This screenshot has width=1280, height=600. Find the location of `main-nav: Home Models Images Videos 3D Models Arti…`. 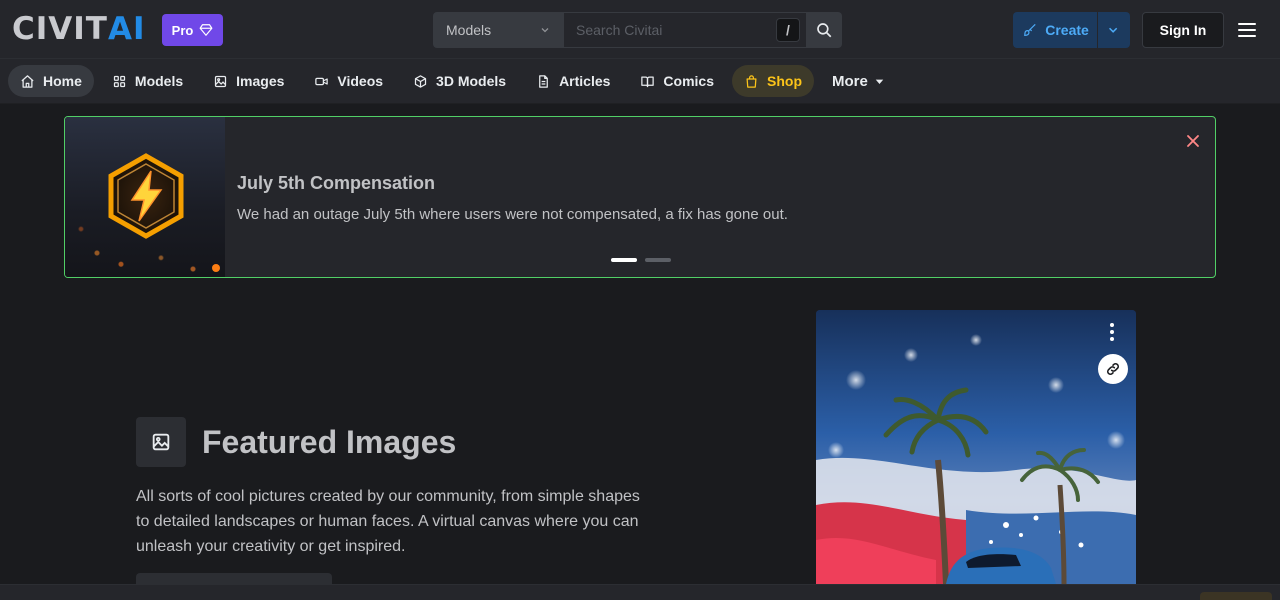

main-nav: Home Models Images Videos 3D Models Arti… is located at coordinates (640, 81).